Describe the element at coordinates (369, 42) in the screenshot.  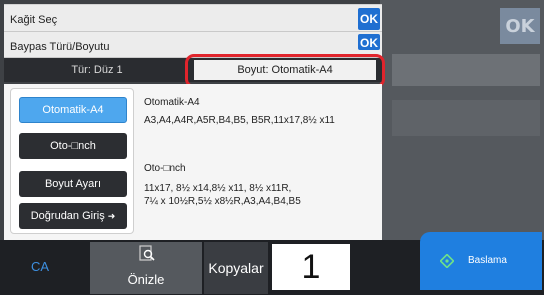
I see `sub-ok-button: OK` at that location.